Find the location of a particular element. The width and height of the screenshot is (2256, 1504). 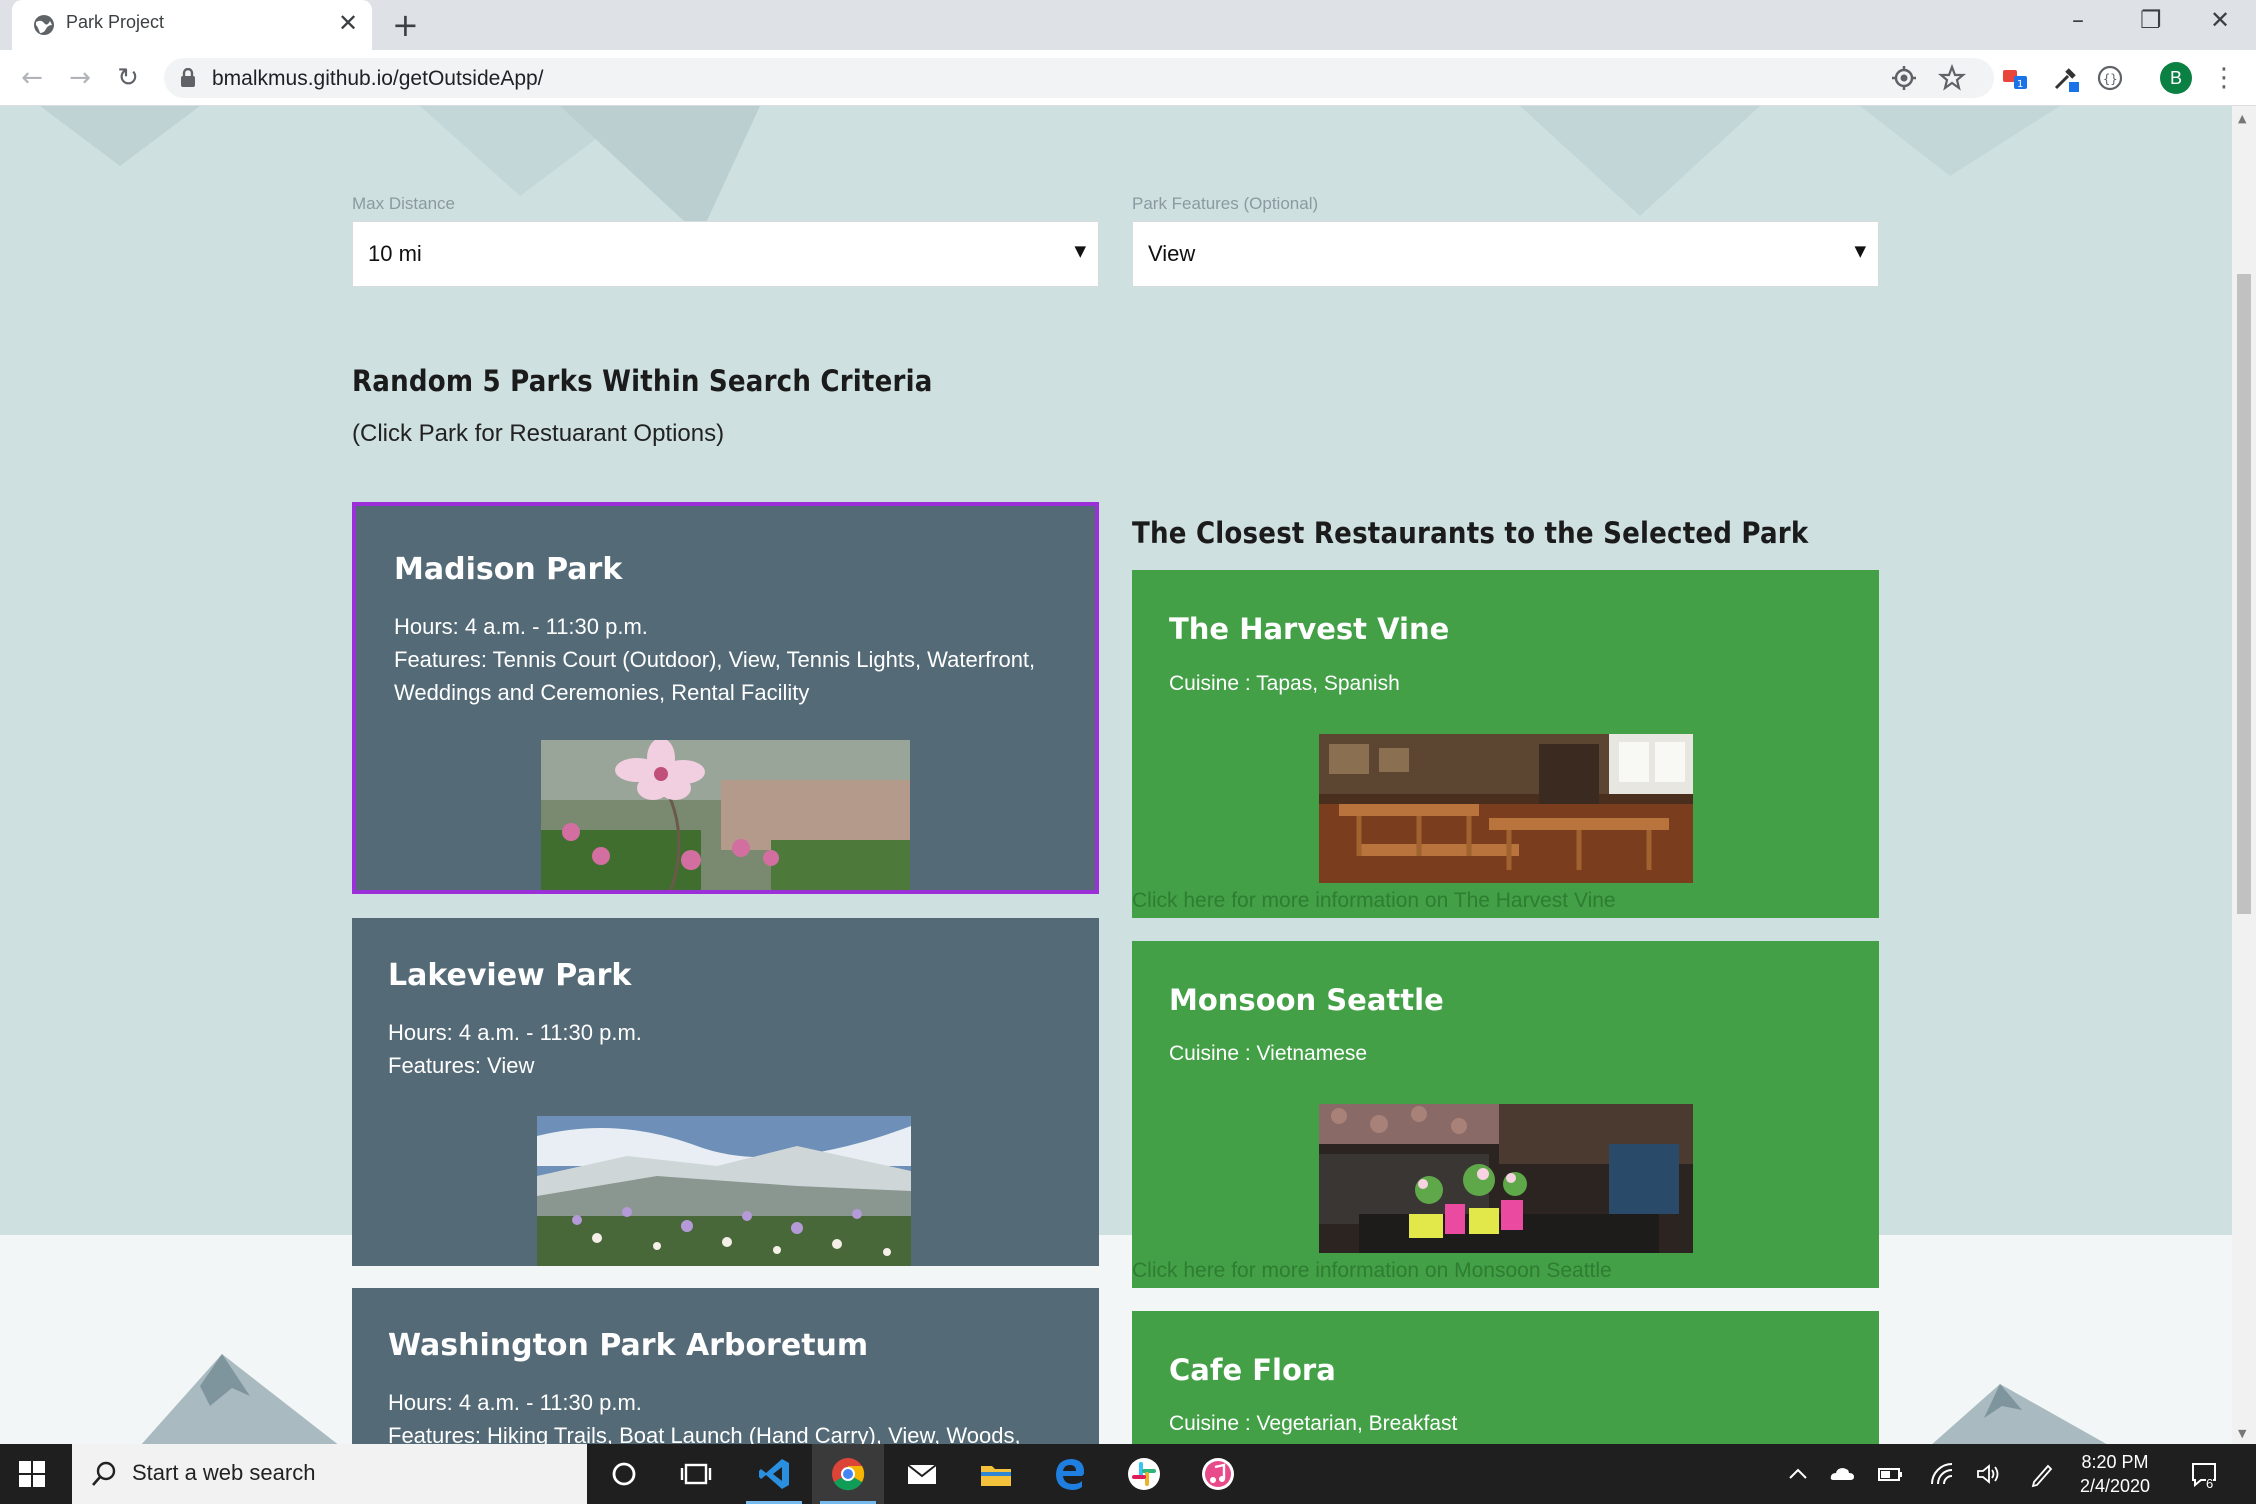

scroll-up-icon: ▲ is located at coordinates (2242, 118).